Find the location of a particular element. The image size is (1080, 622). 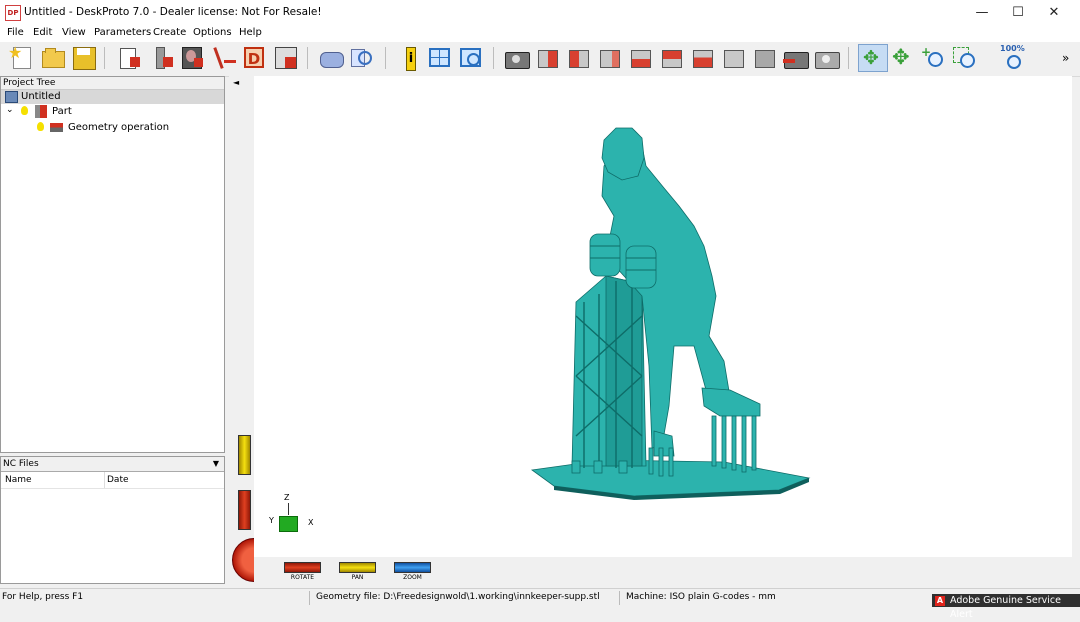

camera-rotate-icon is located at coordinates (796, 58).